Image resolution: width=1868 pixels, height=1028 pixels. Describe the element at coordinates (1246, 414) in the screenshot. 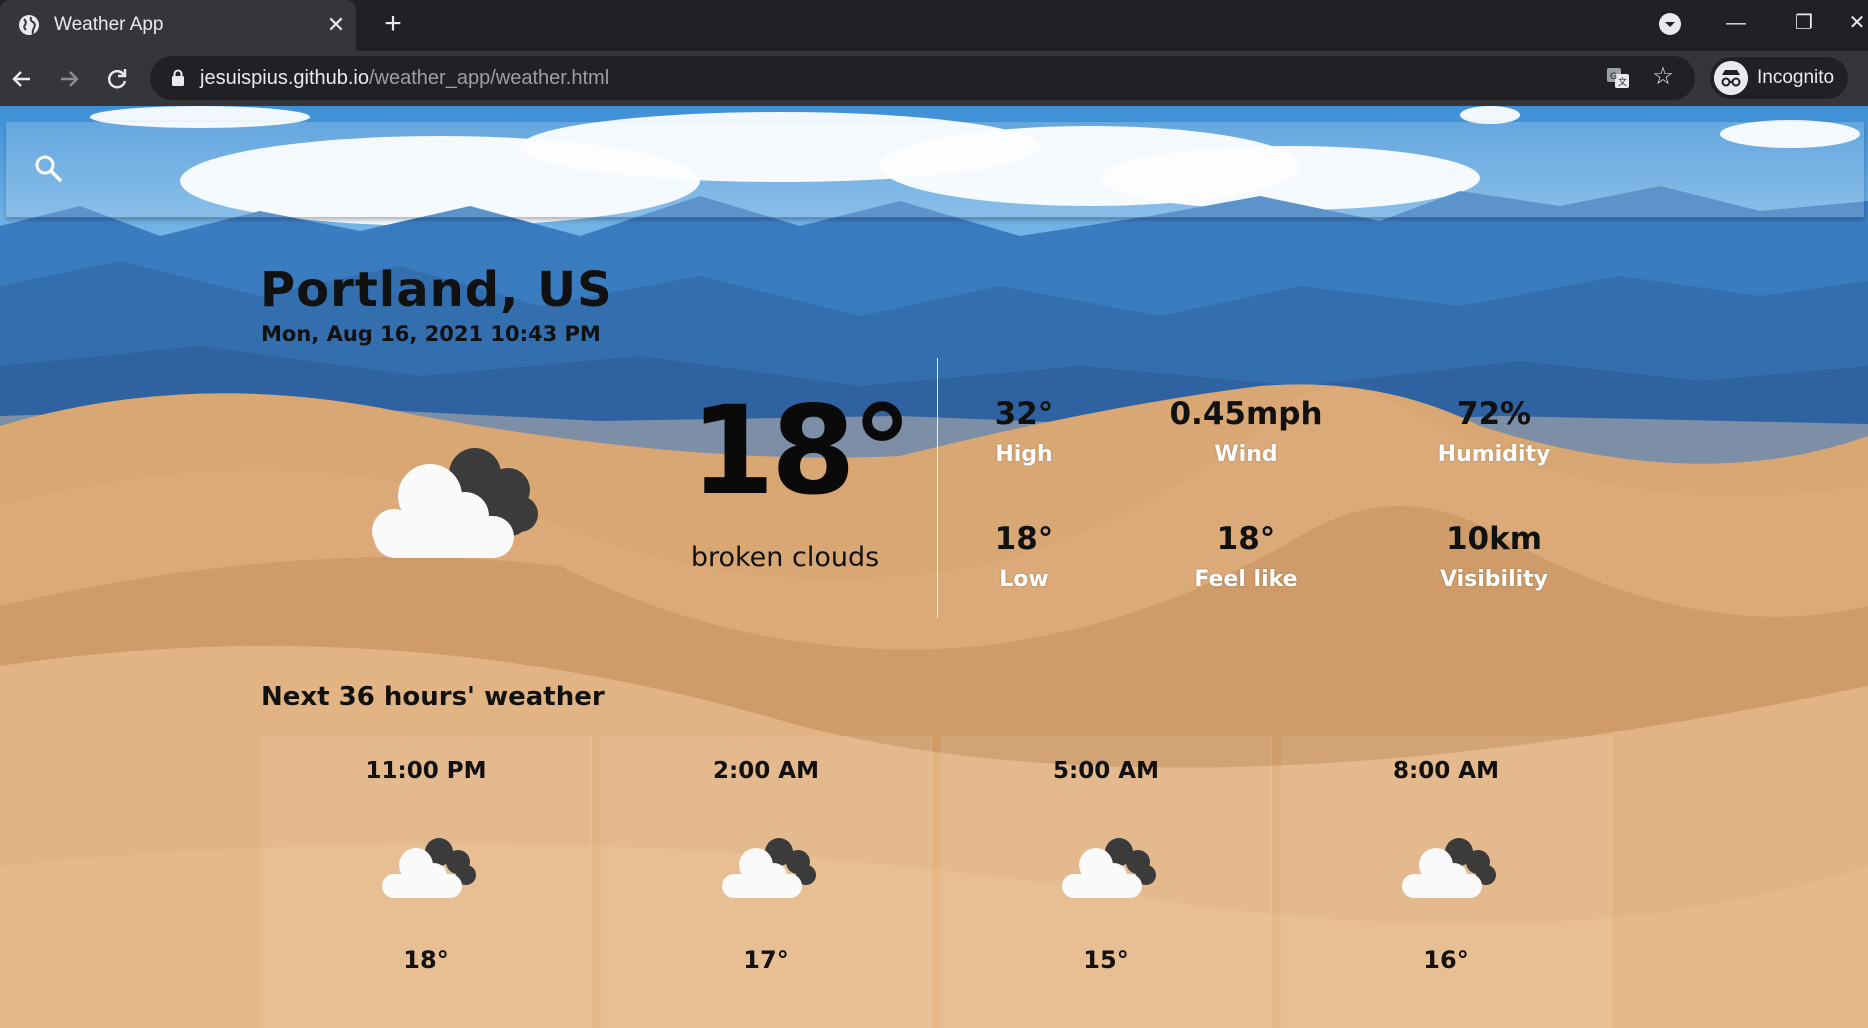

I see `stat-wind-value: 0.45mph` at that location.